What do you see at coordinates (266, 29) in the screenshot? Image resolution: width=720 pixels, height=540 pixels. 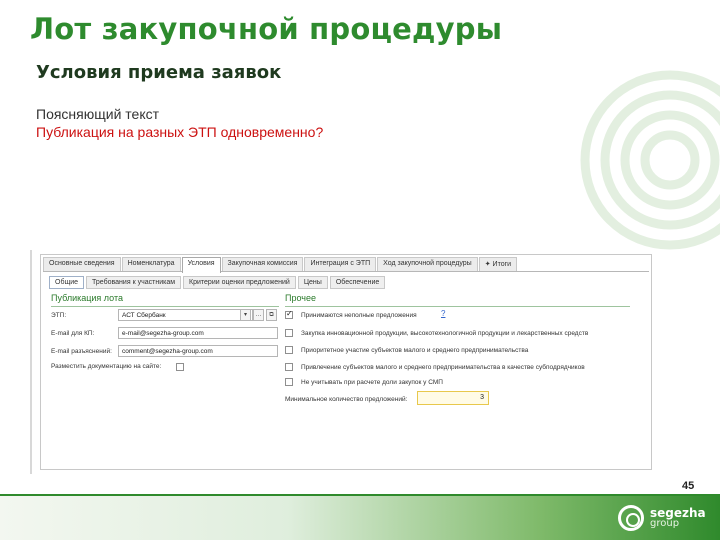 I see `slide-title: Лот закупочной процедуры` at bounding box center [266, 29].